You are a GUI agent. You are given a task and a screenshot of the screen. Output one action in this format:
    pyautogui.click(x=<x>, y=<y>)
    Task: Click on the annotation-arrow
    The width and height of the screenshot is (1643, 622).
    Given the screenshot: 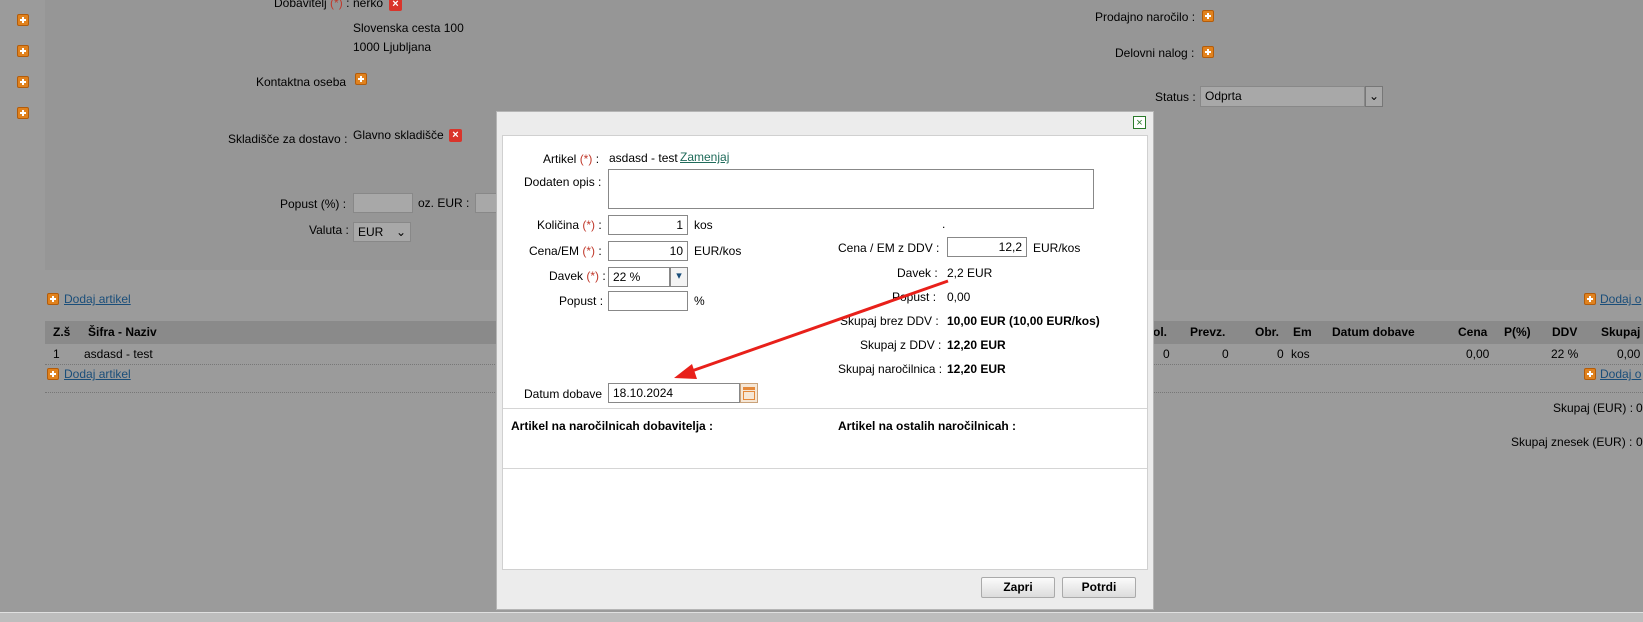 What is the action you would take?
    pyautogui.click(x=811, y=329)
    